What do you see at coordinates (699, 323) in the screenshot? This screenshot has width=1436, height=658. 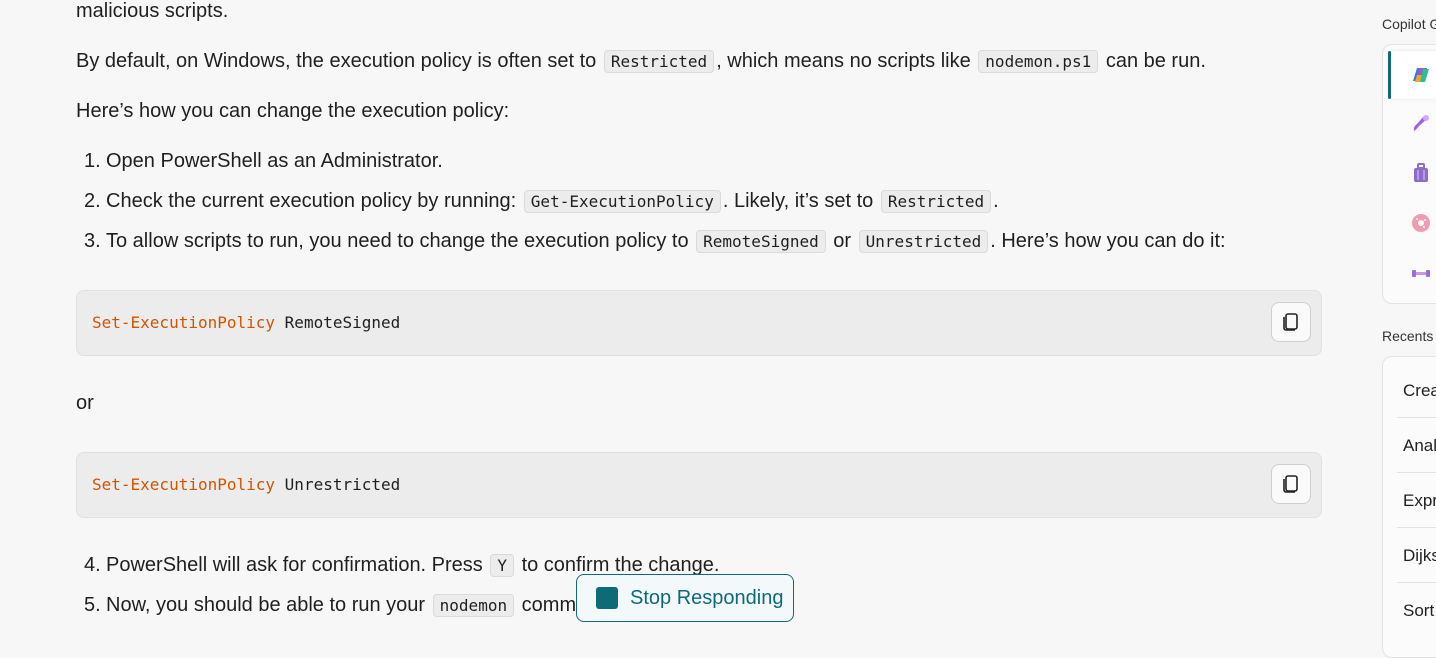 I see `code-block: Set-ExecutionPolicy RemoteSigned` at bounding box center [699, 323].